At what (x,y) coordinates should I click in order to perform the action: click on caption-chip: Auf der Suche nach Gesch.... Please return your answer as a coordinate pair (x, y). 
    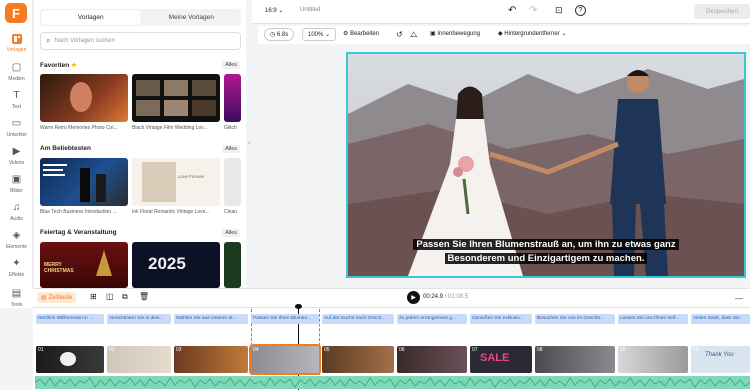
    Looking at the image, I should click on (358, 319).